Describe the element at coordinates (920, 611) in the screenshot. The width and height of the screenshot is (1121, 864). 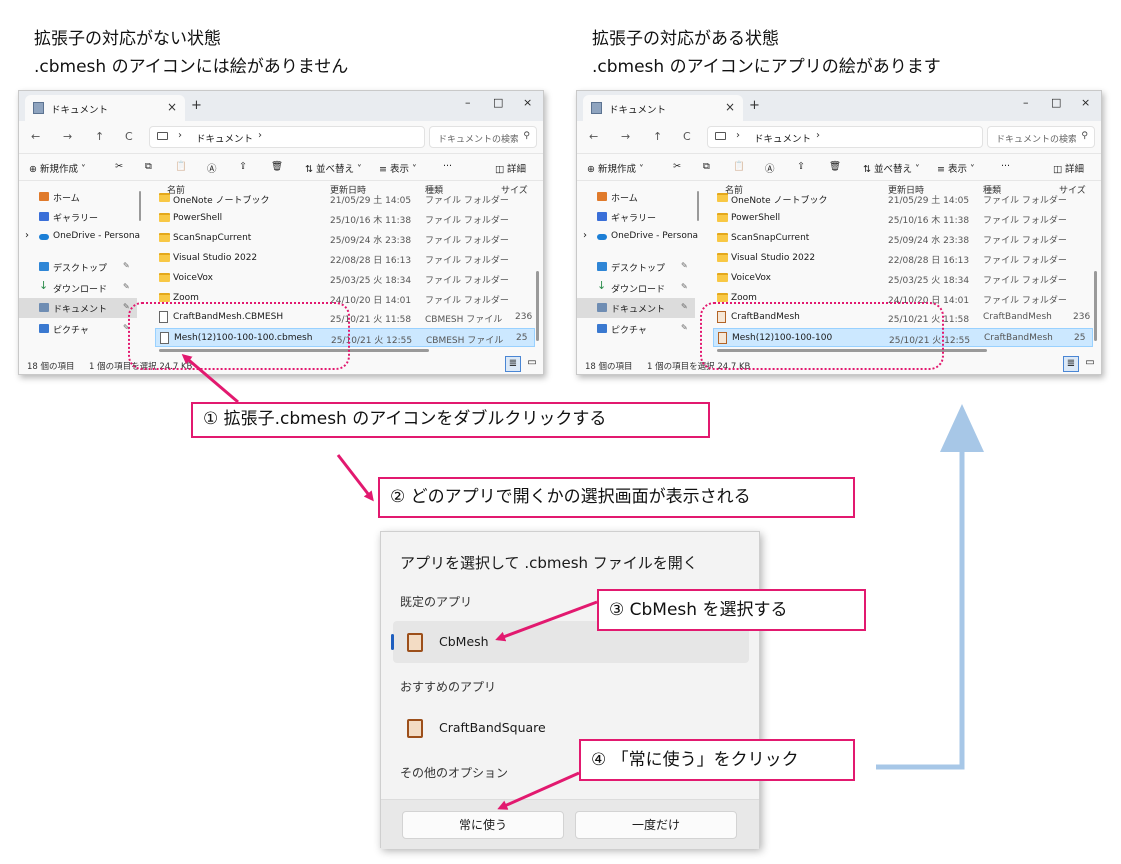
I see `flow-arrow-result` at that location.